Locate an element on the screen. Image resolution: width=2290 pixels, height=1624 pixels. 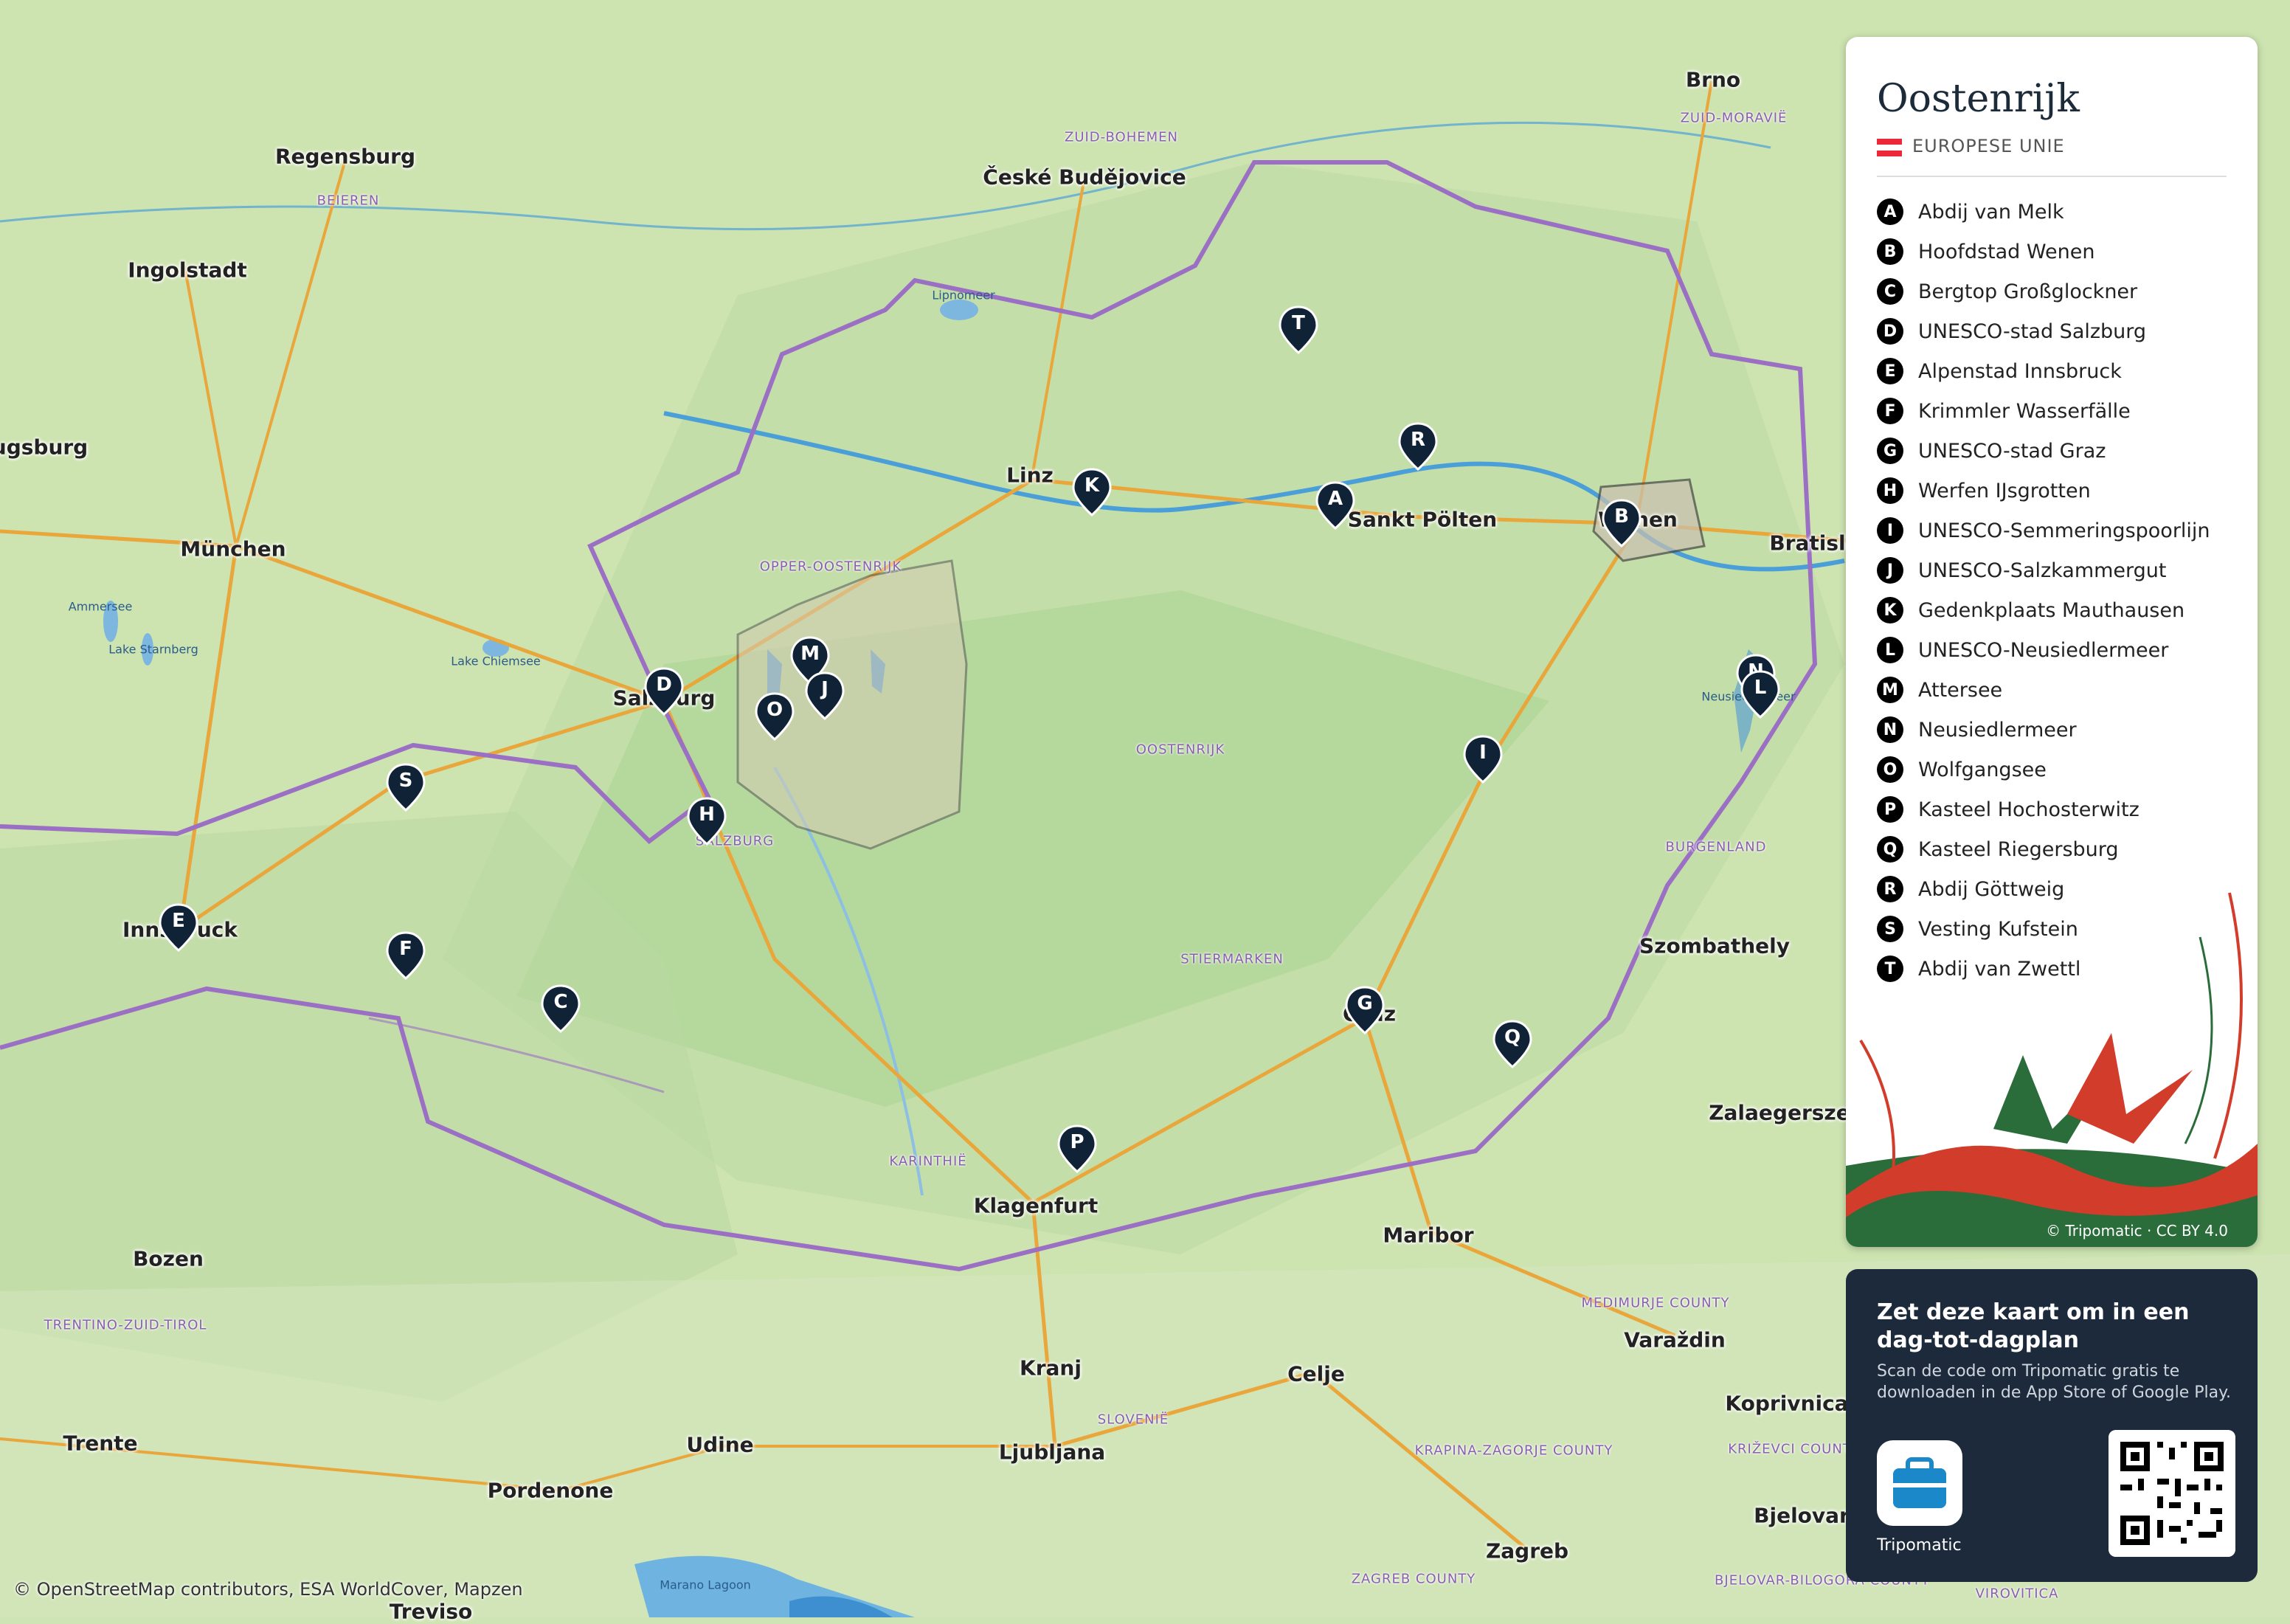
lake-label: Marano Lagoon is located at coordinates (705, 1585).